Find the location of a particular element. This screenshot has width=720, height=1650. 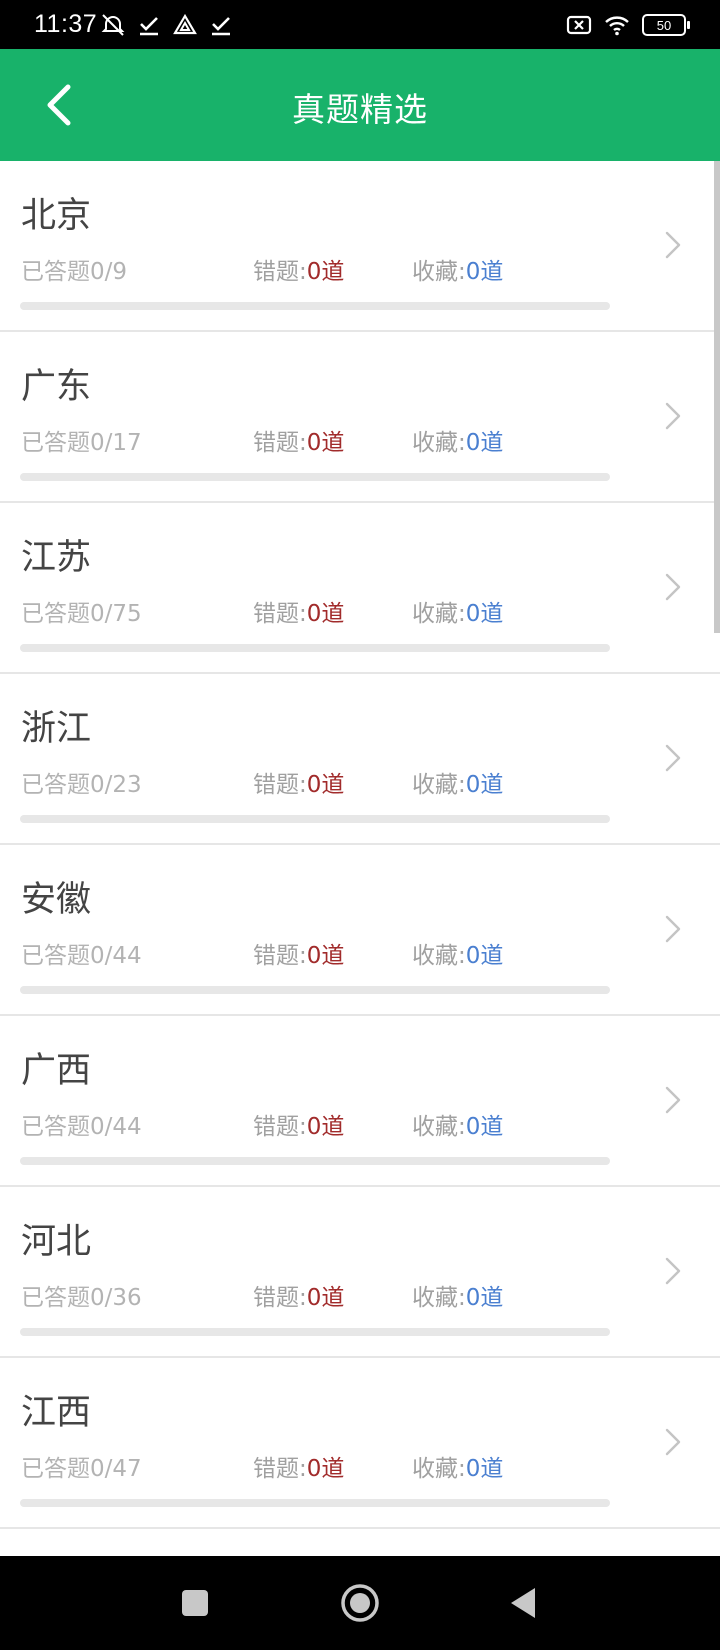

check-download-icon is located at coordinates (149, 26).